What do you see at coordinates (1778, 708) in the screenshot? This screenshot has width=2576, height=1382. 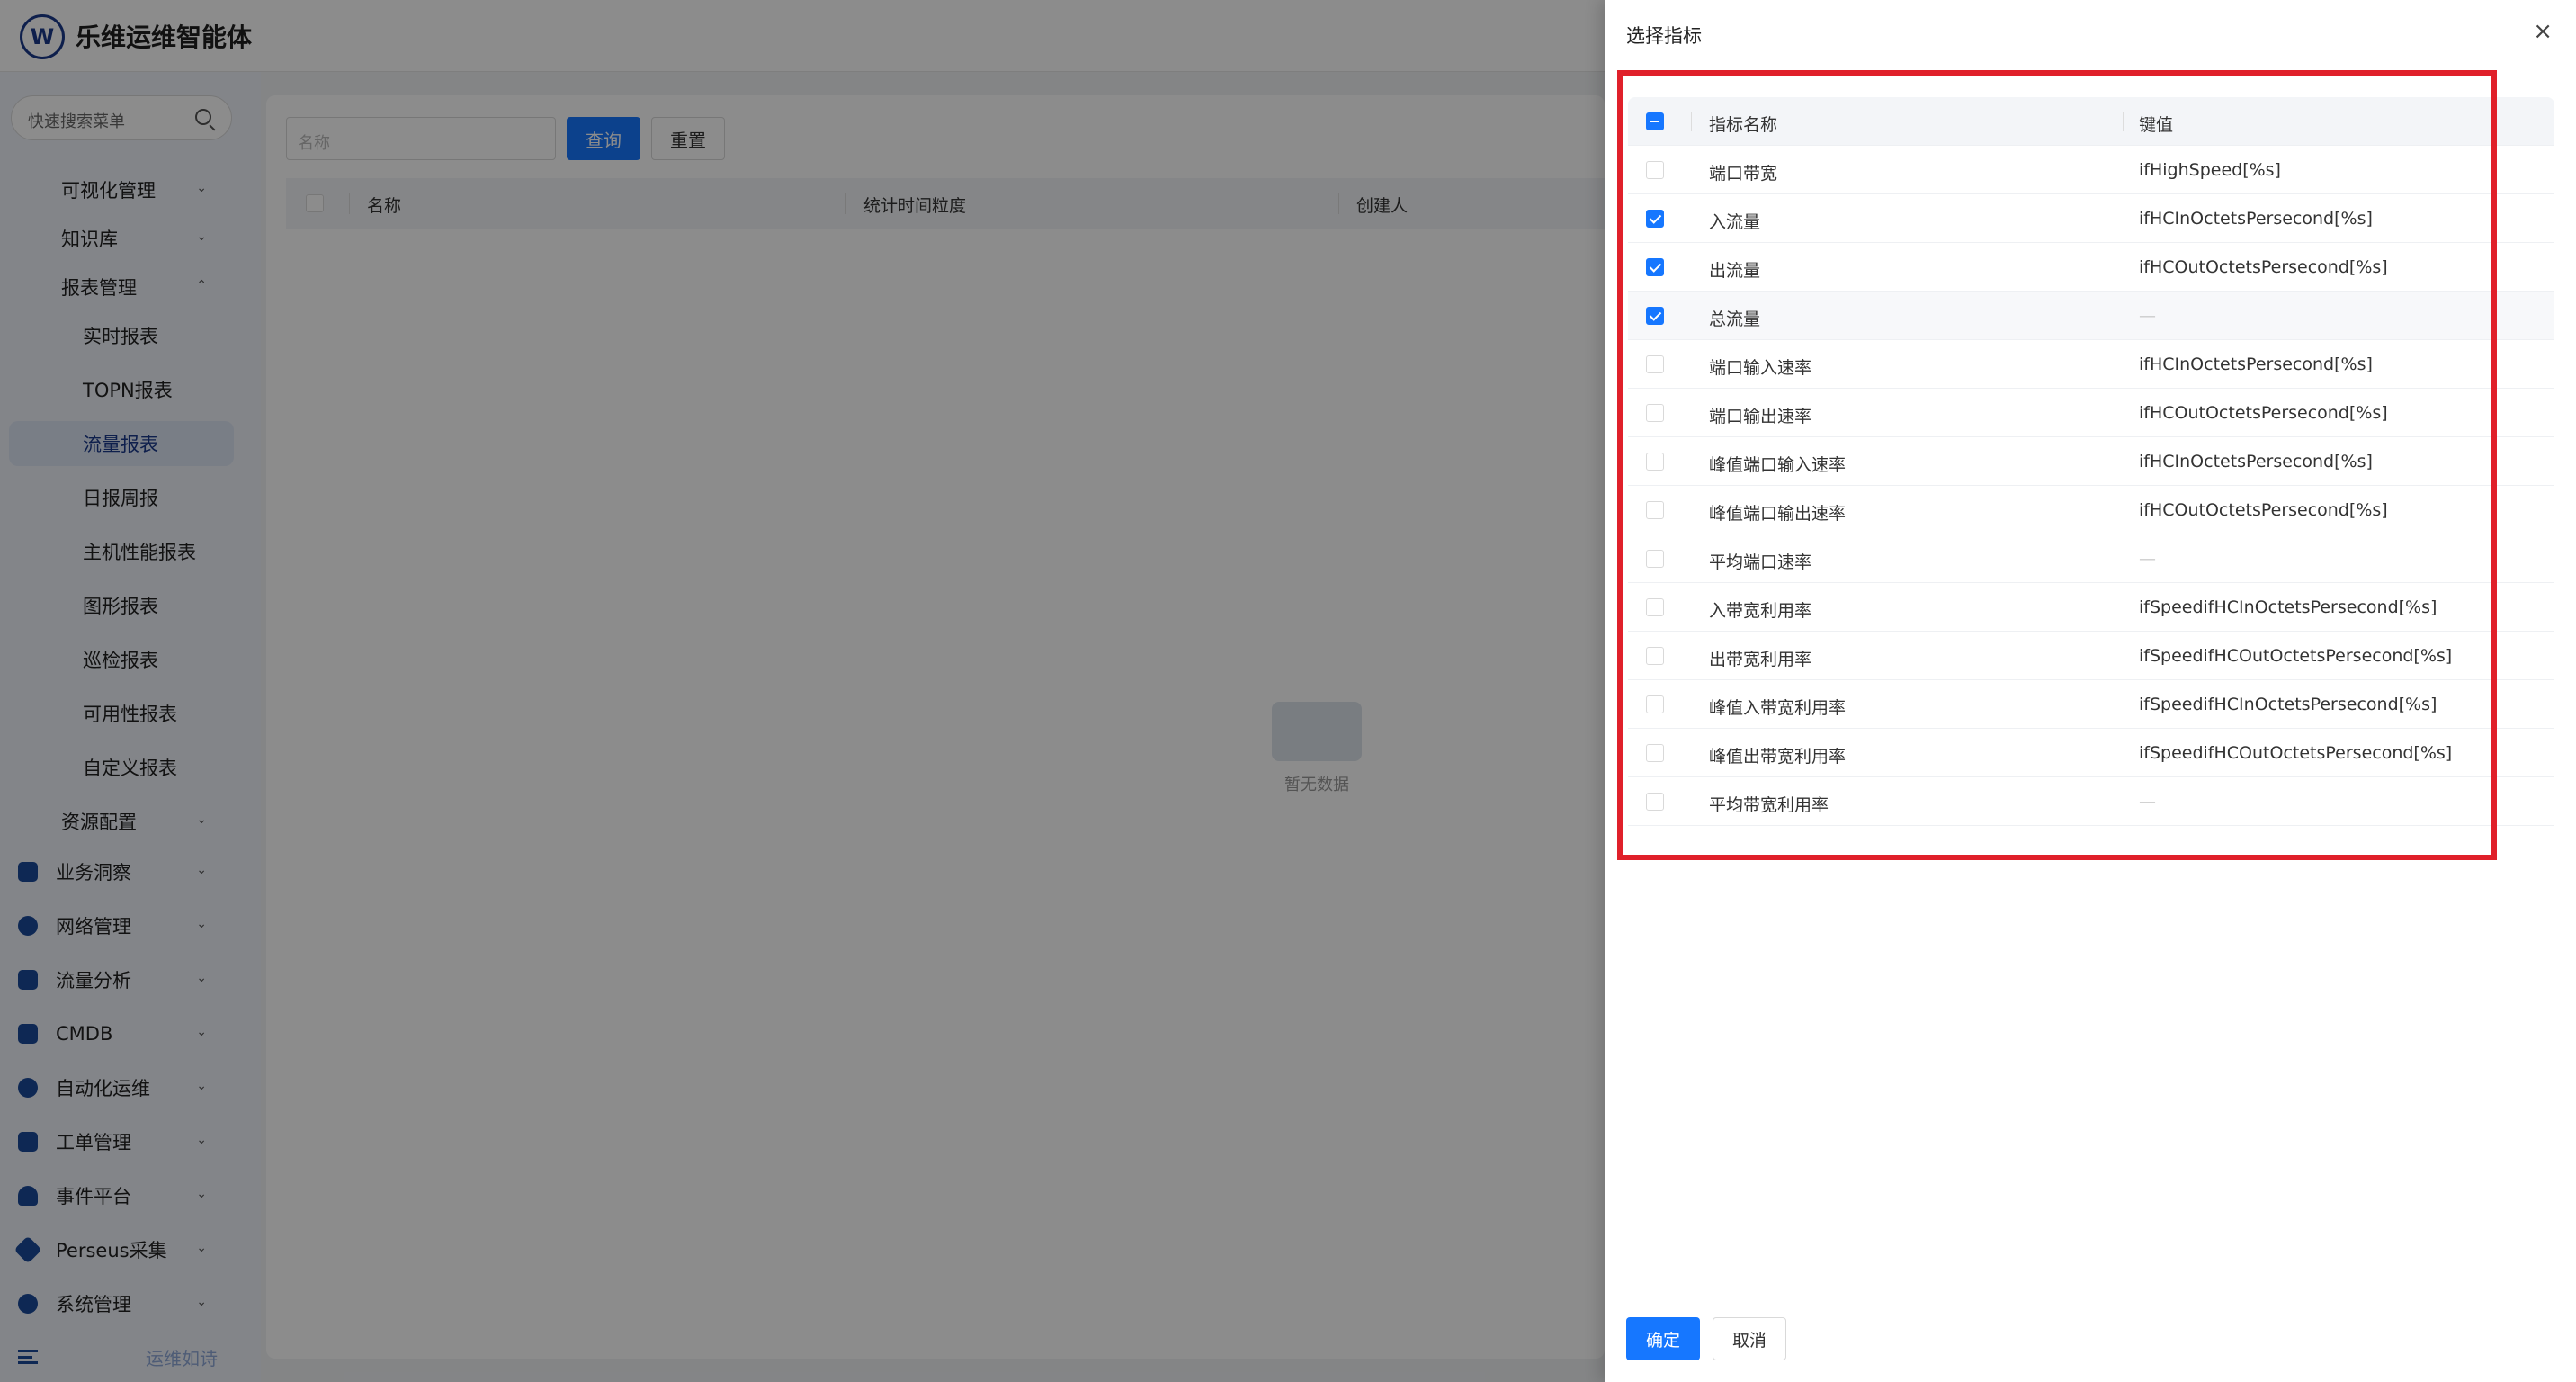 I see `metric-name: 峰值入带宽利用率` at bounding box center [1778, 708].